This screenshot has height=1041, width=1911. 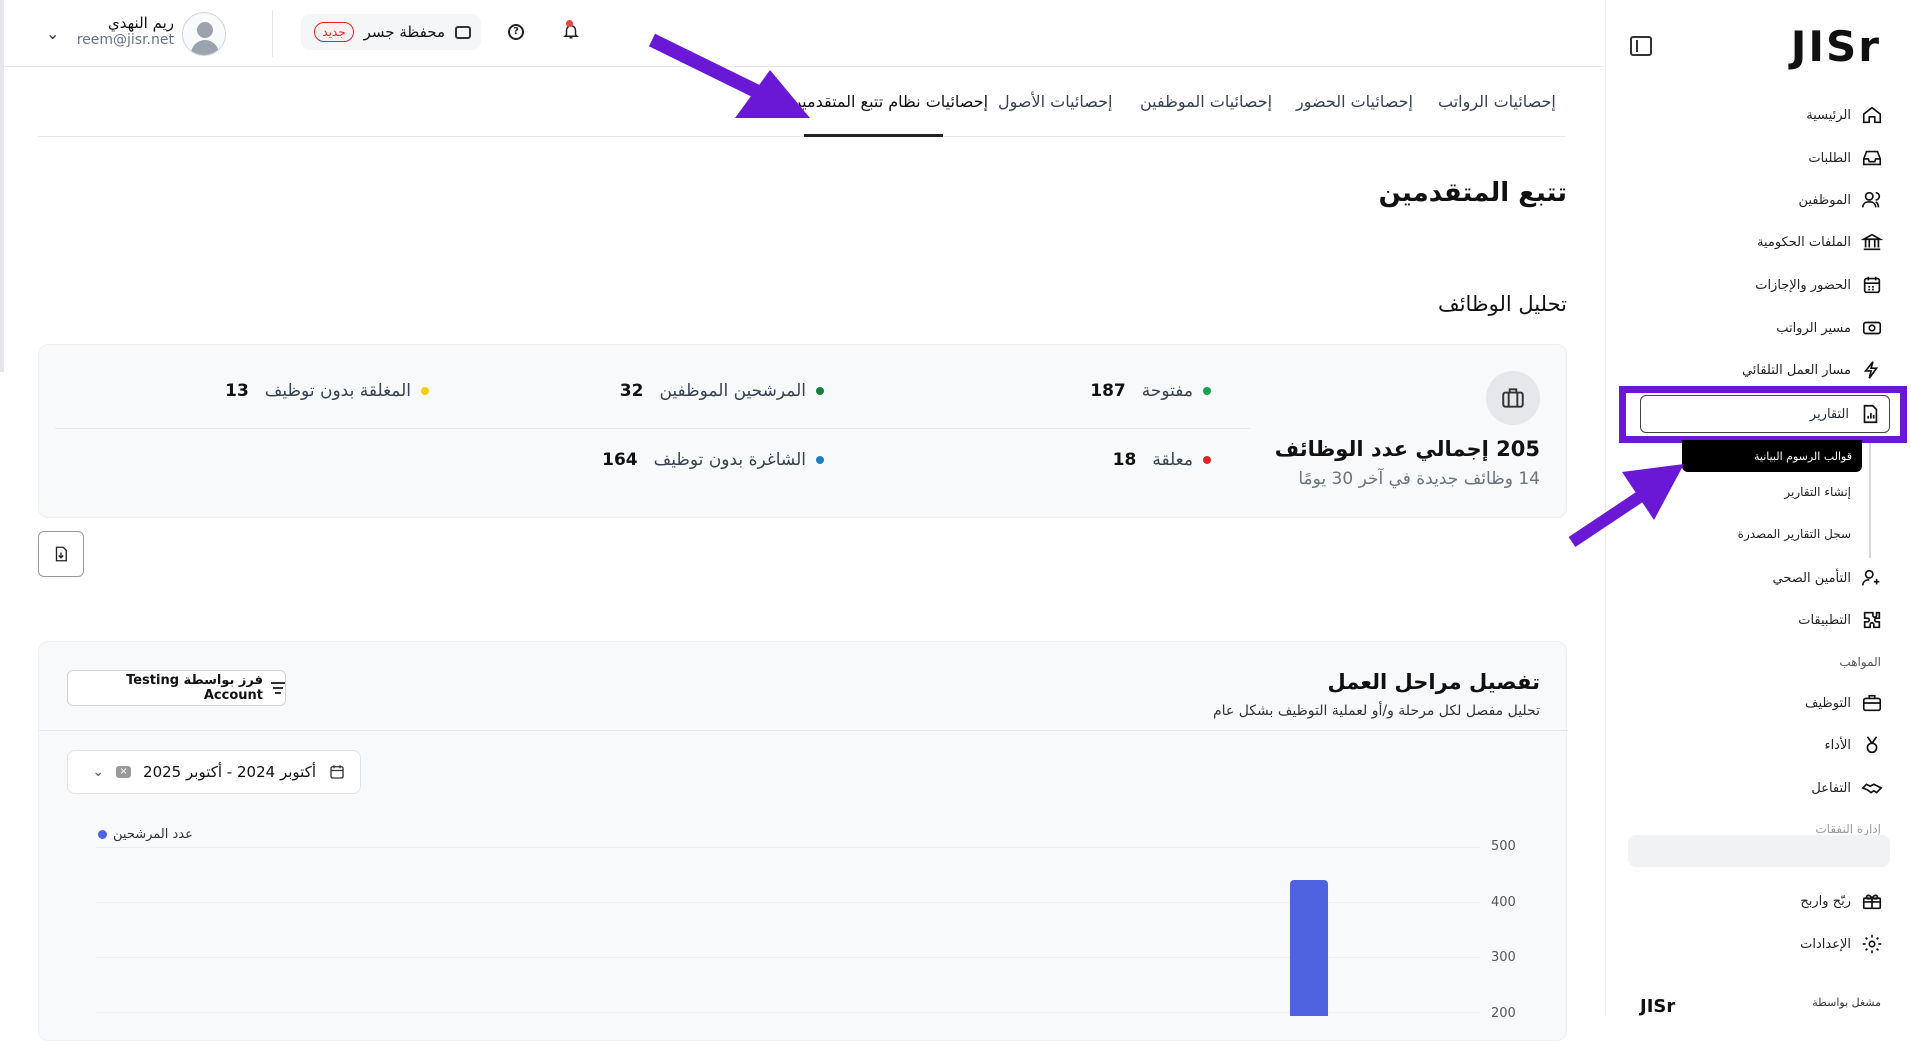 I want to click on chart-bar, so click(x=1309, y=948).